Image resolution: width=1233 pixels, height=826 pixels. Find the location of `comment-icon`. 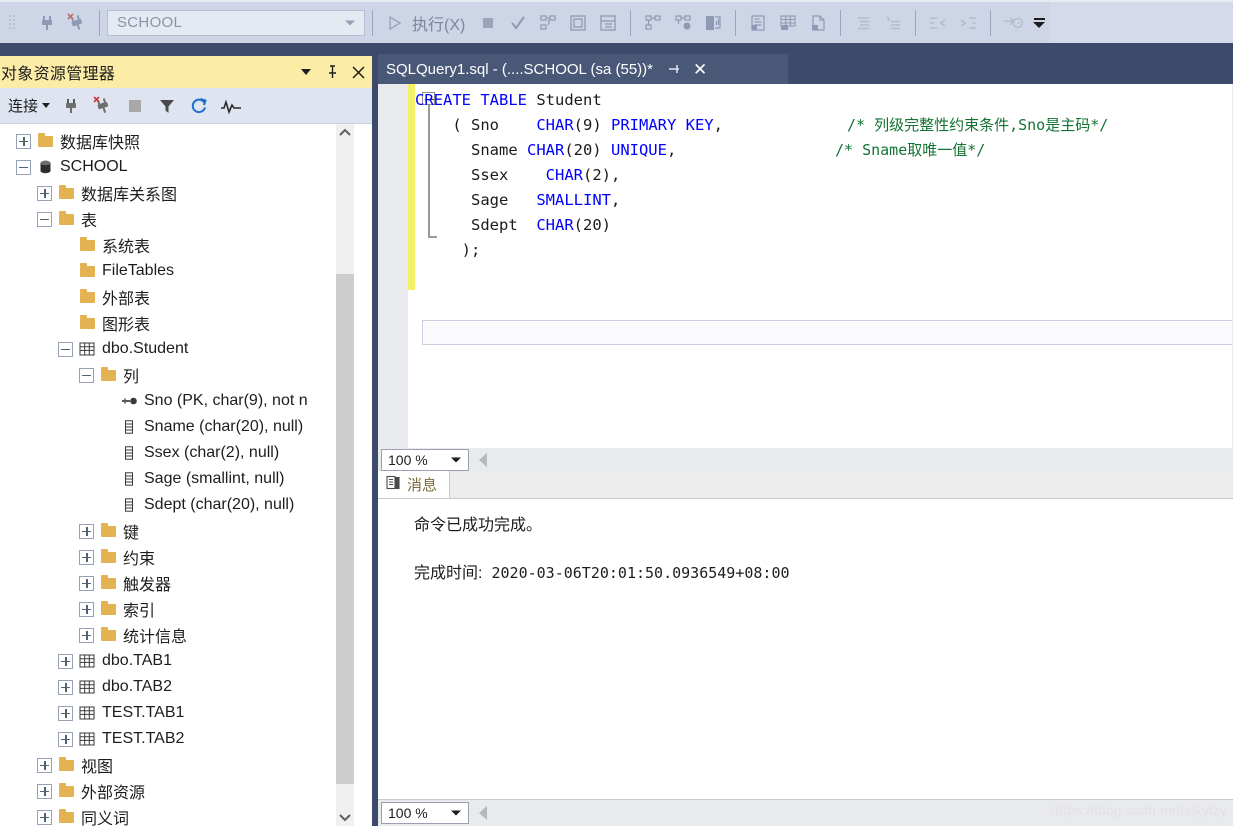

comment-icon is located at coordinates (863, 23).